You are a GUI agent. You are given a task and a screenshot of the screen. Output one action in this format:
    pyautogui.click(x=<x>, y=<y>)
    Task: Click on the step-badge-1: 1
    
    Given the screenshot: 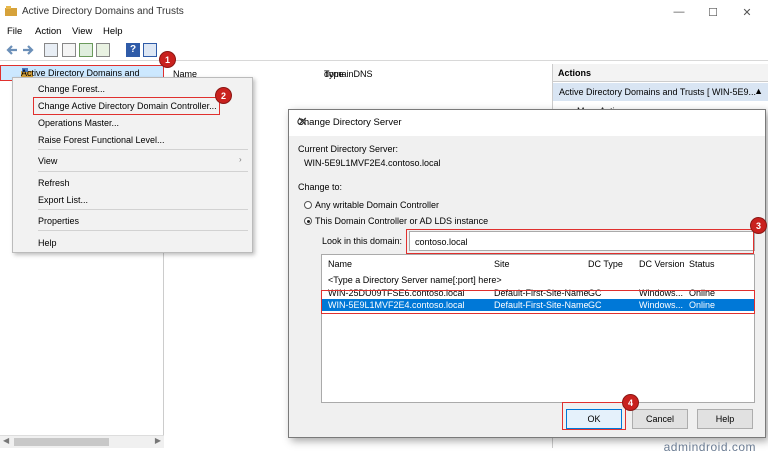 What is the action you would take?
    pyautogui.click(x=167, y=59)
    